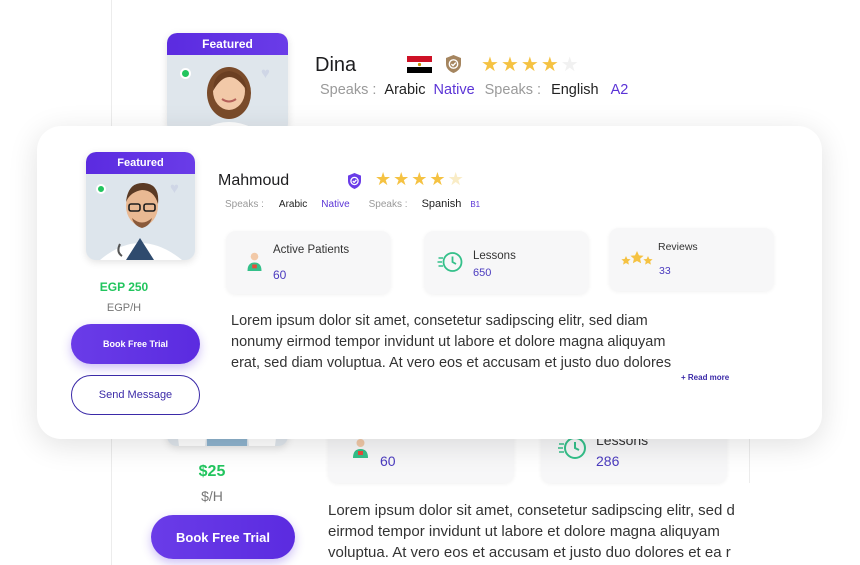 The height and width of the screenshot is (565, 860). I want to click on stat-card-lessons: Lessons 650, so click(506, 262).